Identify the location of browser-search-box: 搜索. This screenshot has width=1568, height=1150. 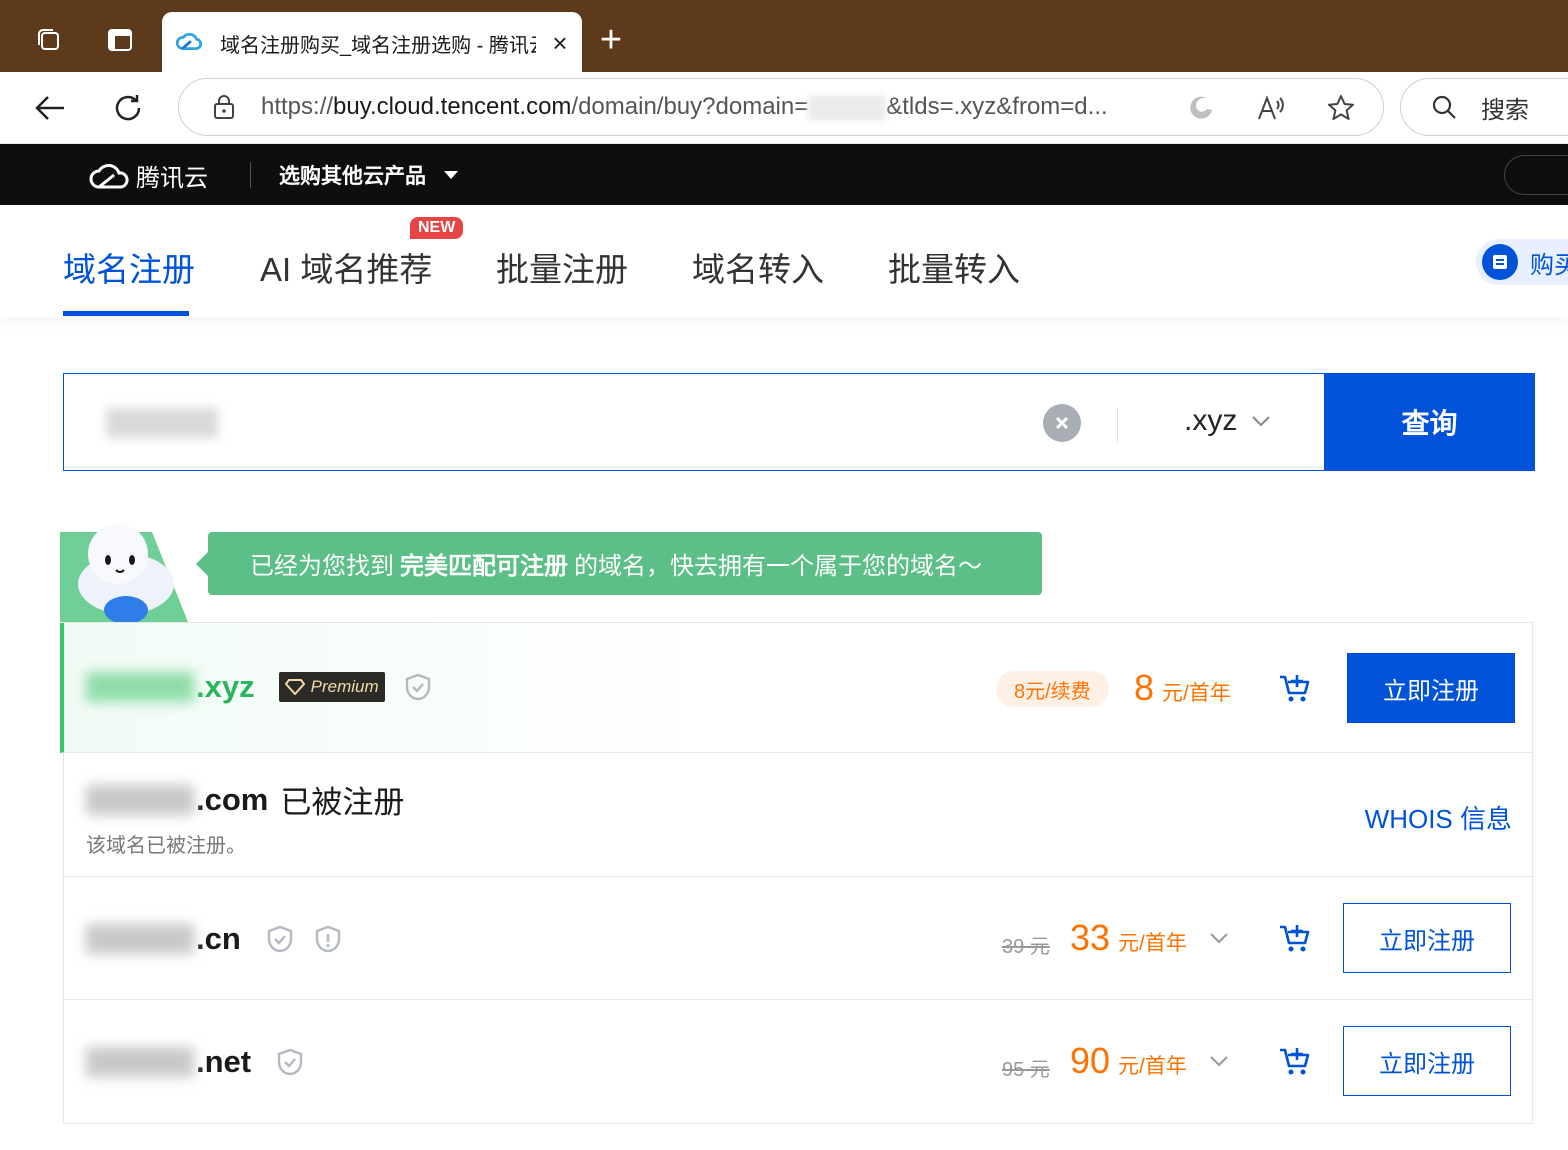
(1484, 107).